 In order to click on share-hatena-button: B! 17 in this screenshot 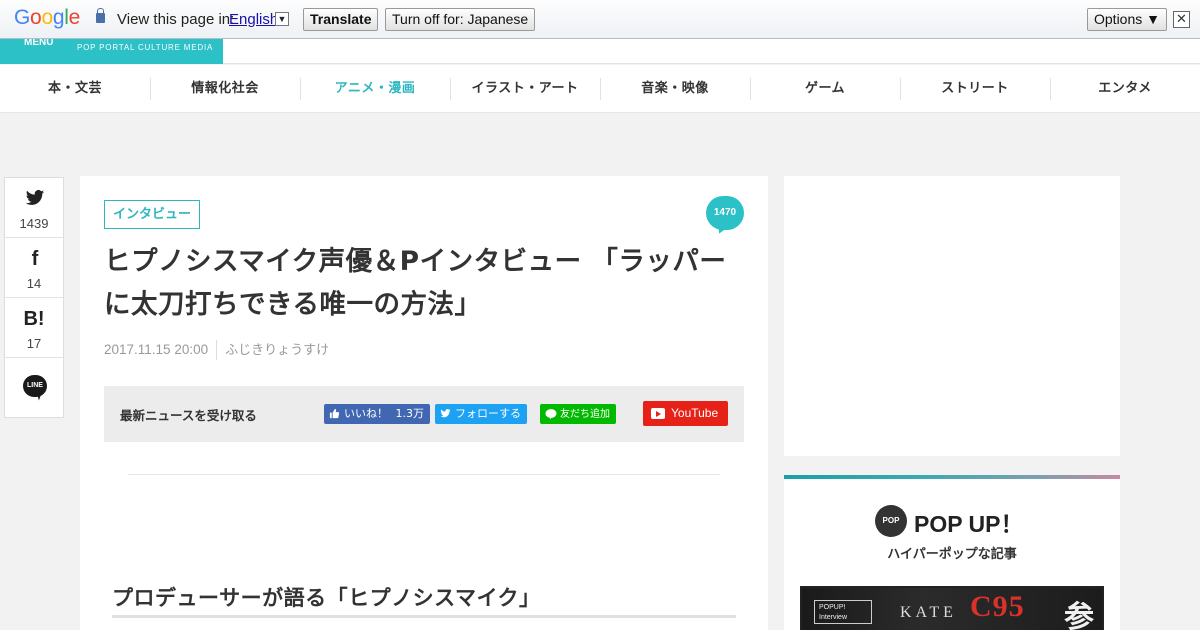, I will do `click(34, 328)`.